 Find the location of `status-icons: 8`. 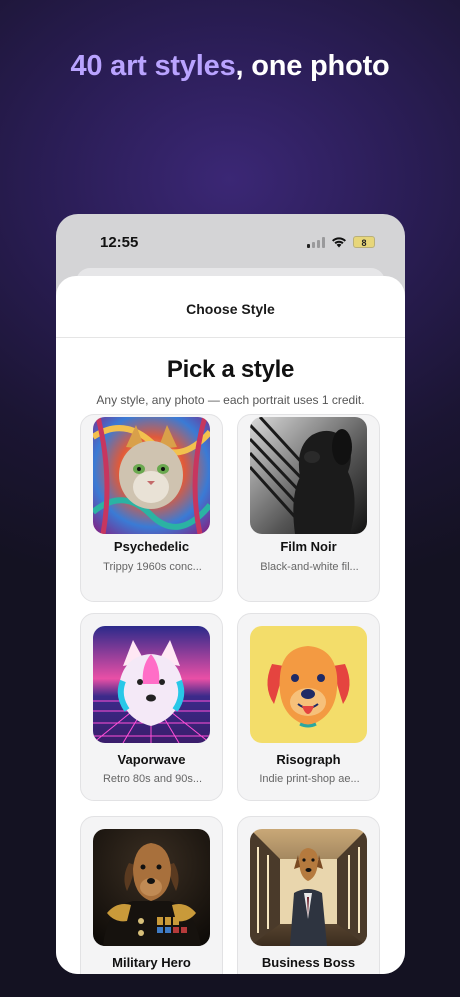

status-icons: 8 is located at coordinates (341, 242).